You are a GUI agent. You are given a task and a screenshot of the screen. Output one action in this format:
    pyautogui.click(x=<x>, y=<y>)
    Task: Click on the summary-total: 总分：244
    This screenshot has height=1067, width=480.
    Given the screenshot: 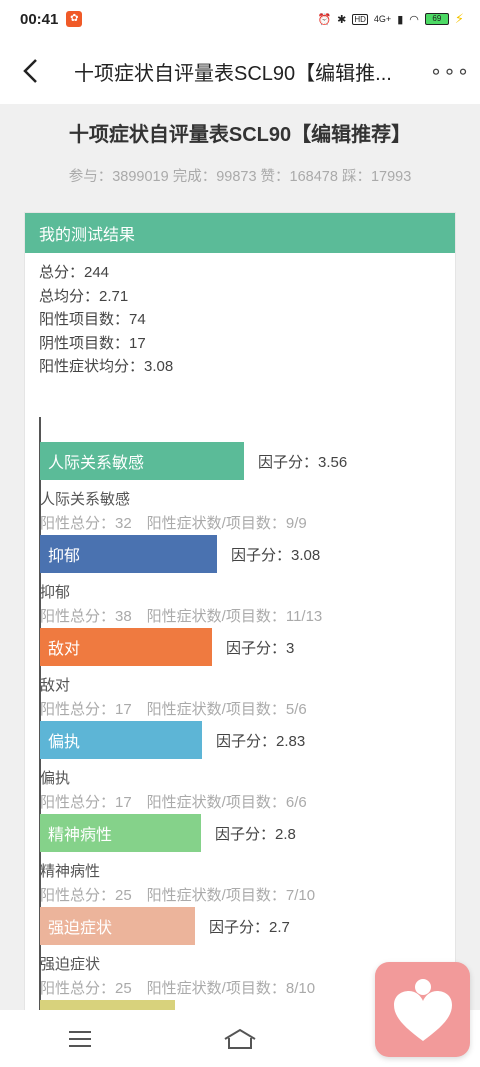 What is the action you would take?
    pyautogui.click(x=74, y=272)
    